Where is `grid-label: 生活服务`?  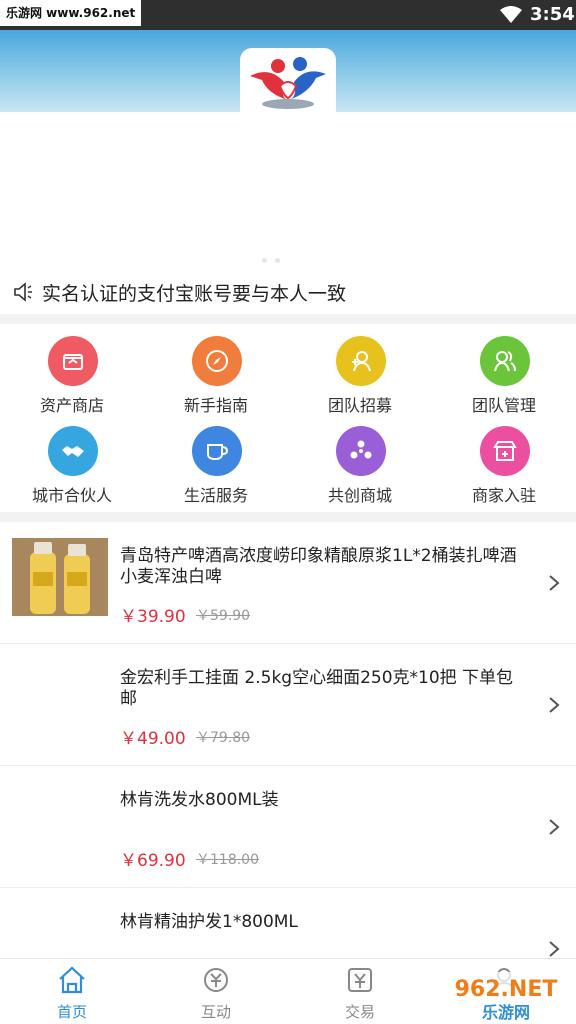 grid-label: 生活服务 is located at coordinates (215, 495).